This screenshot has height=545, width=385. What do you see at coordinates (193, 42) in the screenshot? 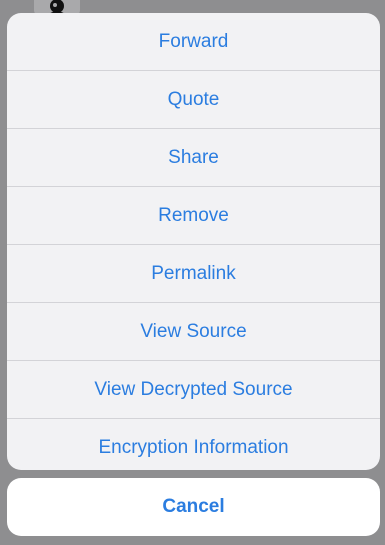
I see `forward-button: Forward` at bounding box center [193, 42].